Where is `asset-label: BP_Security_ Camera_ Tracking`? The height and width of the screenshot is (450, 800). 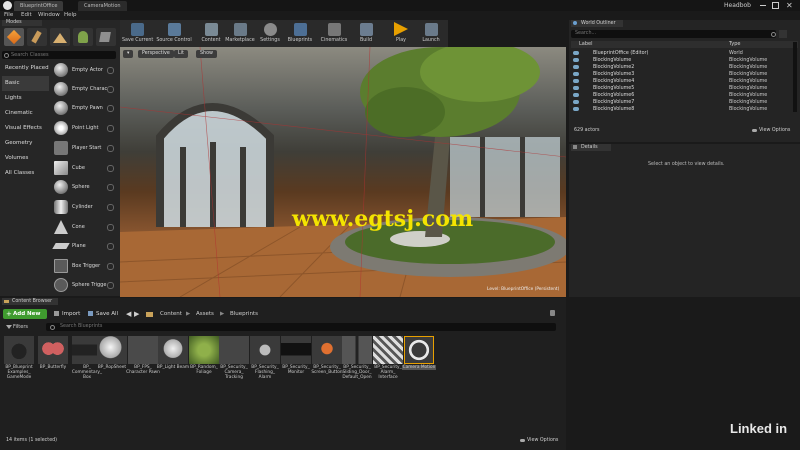
asset-label: BP_Security_ Camera_ Tracking is located at coordinates (234, 372).